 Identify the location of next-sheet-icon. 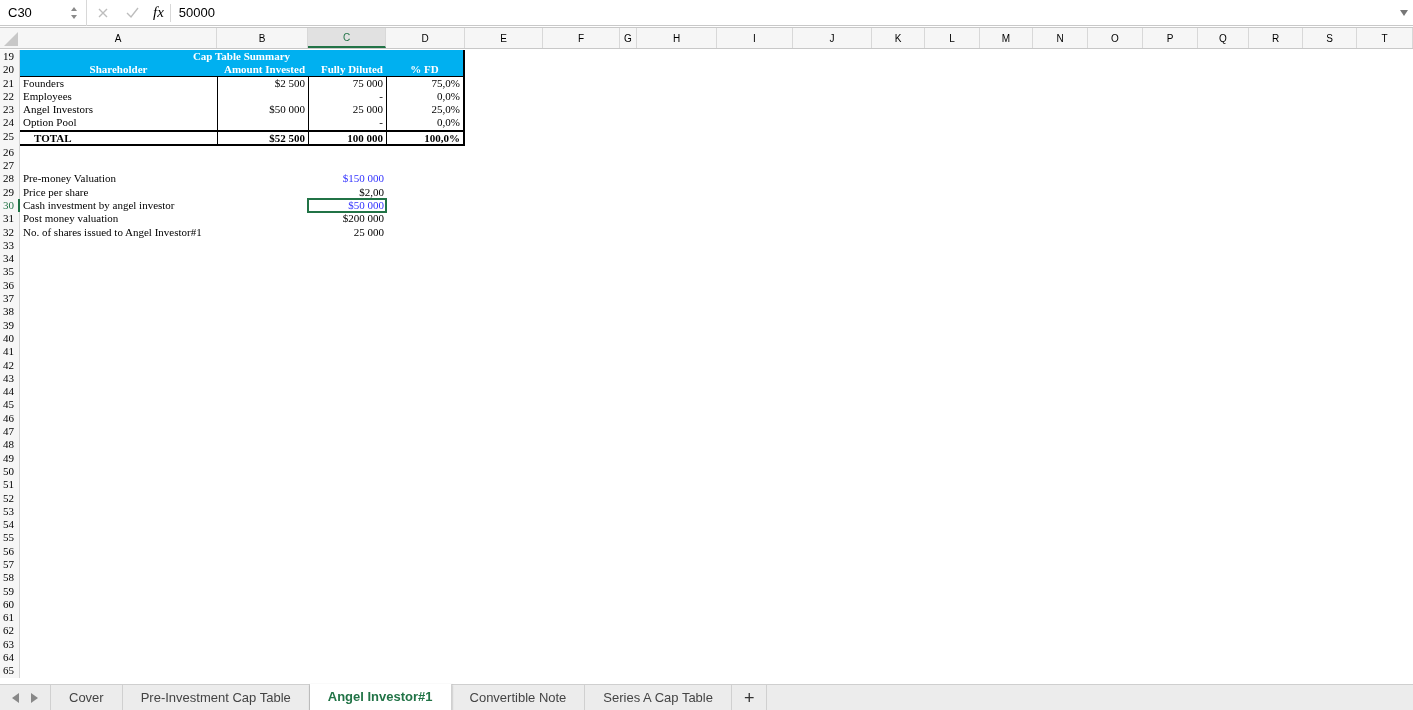
(34, 697).